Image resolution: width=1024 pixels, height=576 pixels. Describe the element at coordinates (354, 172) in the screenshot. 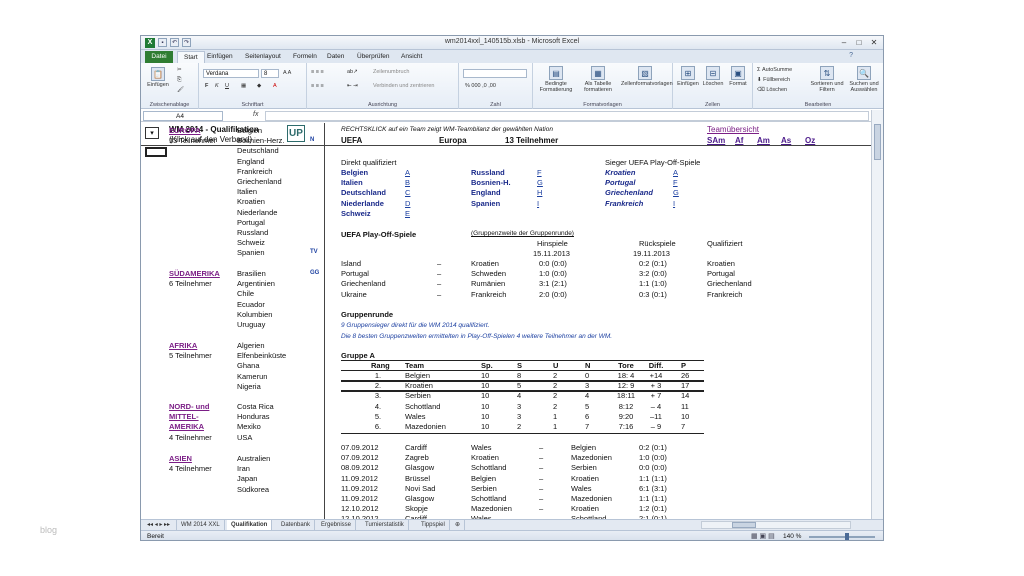

I see `qualified-team: Belgien` at that location.